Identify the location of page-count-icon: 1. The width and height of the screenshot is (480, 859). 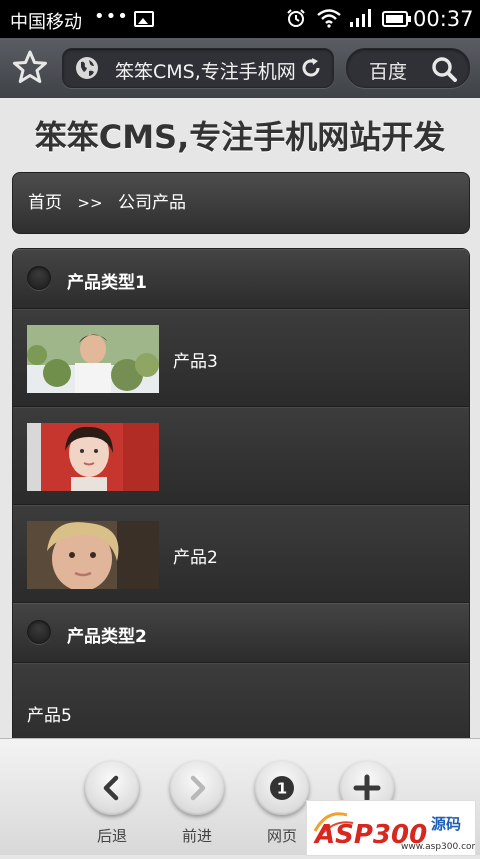
(282, 788).